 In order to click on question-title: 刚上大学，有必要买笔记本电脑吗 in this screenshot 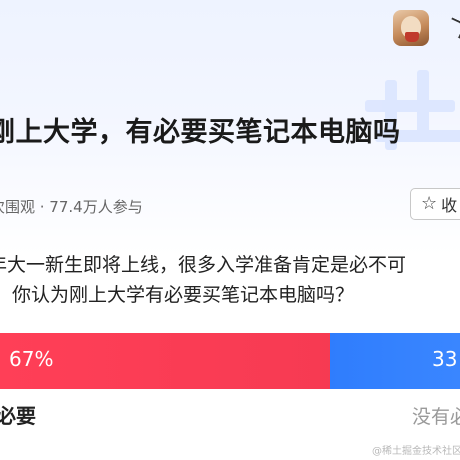, I will do `click(200, 132)`.